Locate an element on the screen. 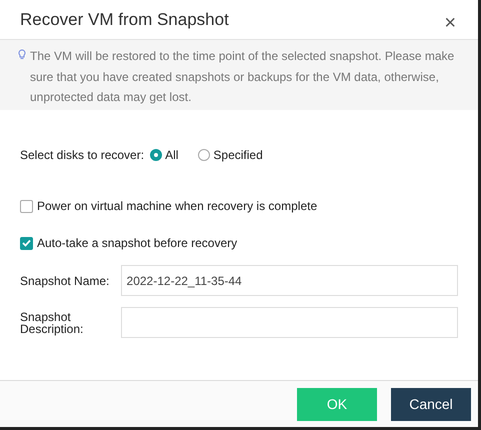  cancel-button: Cancel is located at coordinates (431, 404).